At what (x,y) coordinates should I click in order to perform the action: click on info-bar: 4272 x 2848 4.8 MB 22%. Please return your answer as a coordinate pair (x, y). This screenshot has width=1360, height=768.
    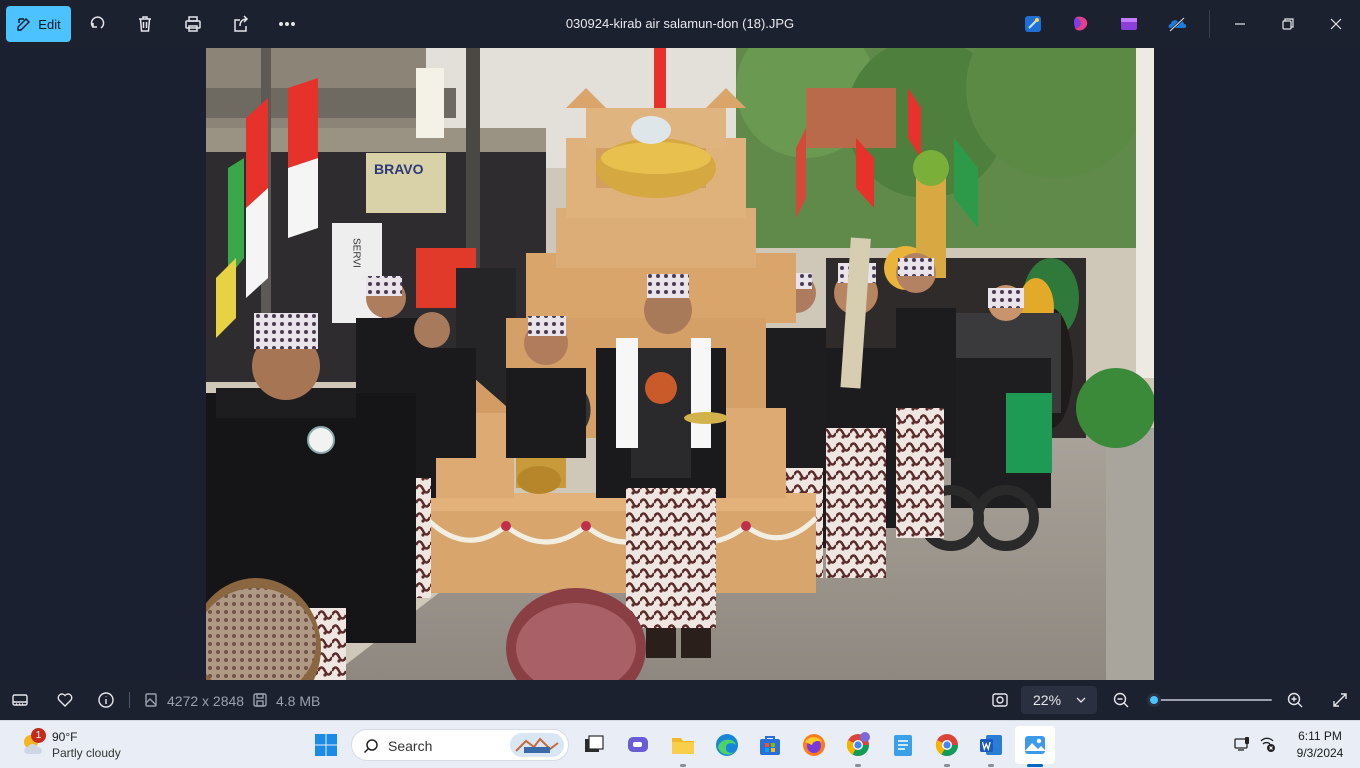
    Looking at the image, I should click on (680, 700).